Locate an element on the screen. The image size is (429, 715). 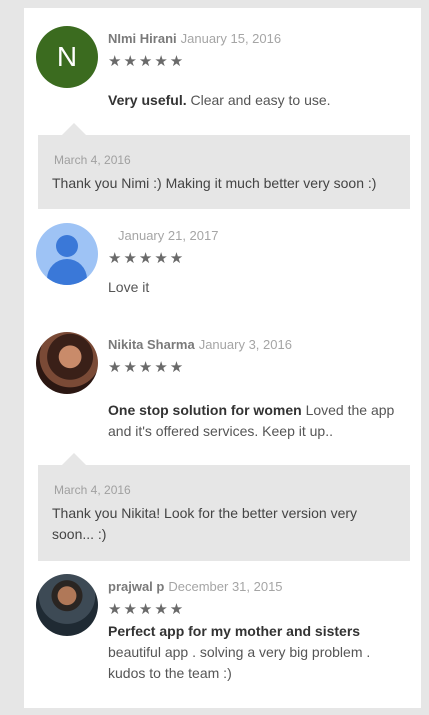
review-title: Perfect app for my mother and sisters is located at coordinates (234, 631).